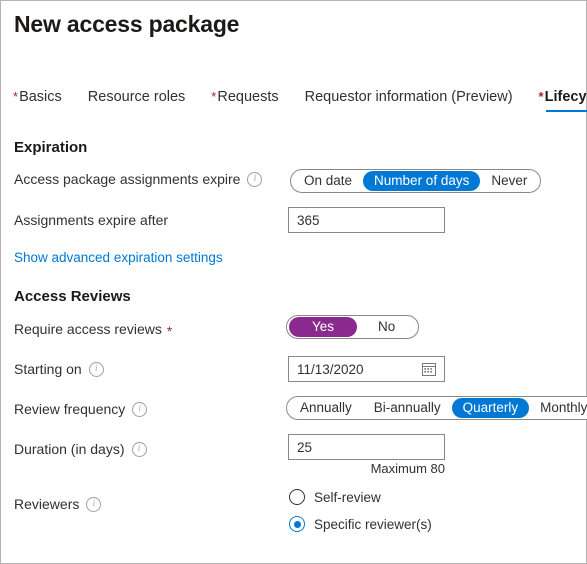 The height and width of the screenshot is (564, 587). Describe the element at coordinates (305, 447) in the screenshot. I see `duration-value: 25` at that location.